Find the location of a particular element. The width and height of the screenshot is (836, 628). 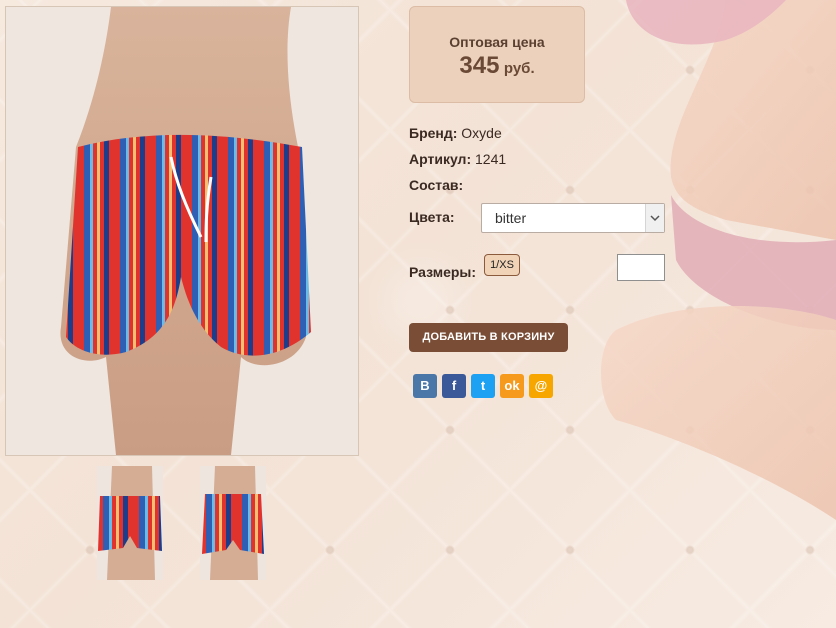

composition-row: Состав: is located at coordinates (436, 185).